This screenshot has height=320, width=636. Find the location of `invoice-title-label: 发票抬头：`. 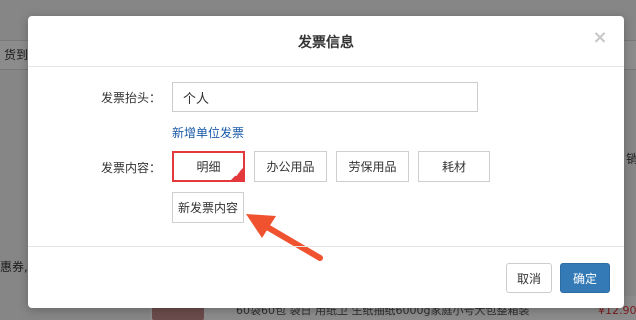

invoice-title-label: 发票抬头： is located at coordinates (131, 98).